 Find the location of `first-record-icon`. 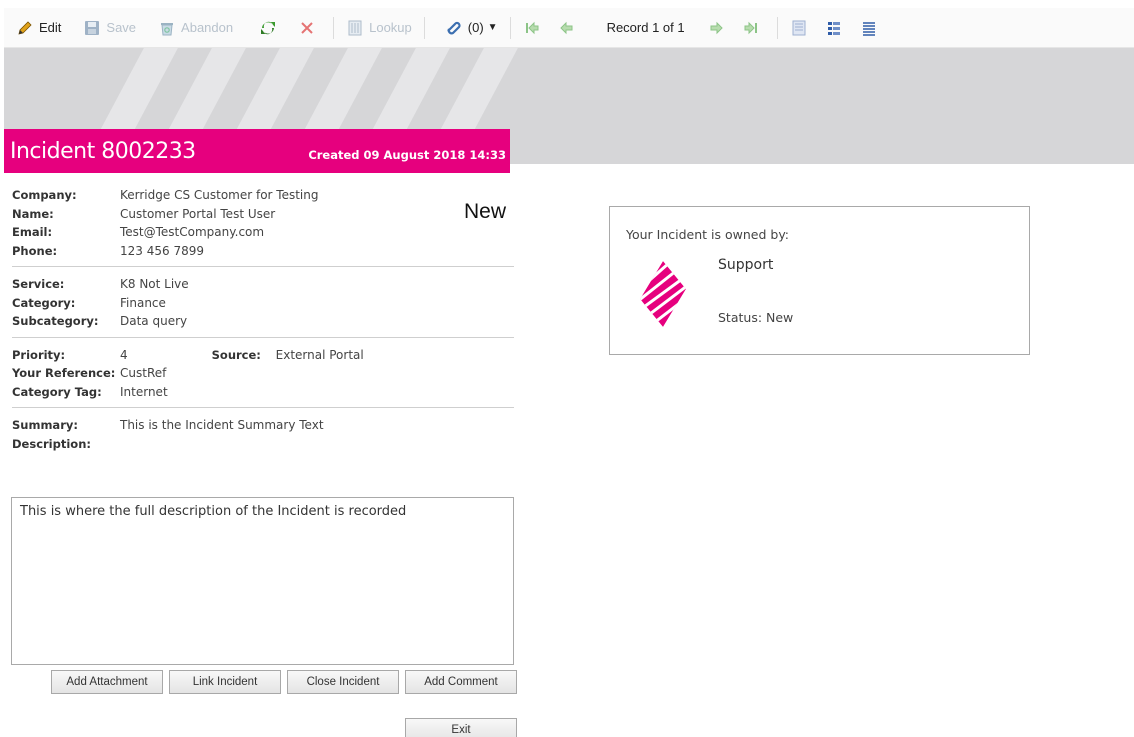

first-record-icon is located at coordinates (532, 28).